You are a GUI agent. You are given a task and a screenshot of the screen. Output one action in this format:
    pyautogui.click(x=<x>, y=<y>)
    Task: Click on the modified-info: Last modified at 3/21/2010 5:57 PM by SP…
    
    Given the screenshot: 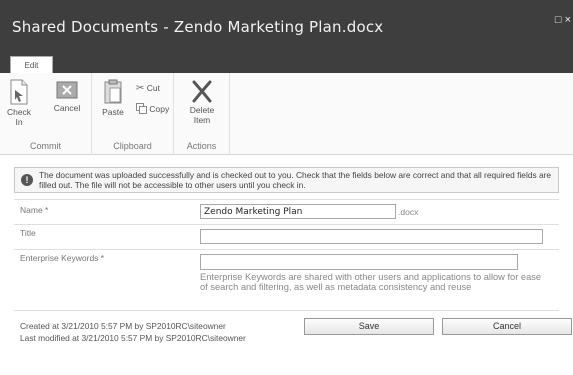 What is the action you would take?
    pyautogui.click(x=133, y=338)
    